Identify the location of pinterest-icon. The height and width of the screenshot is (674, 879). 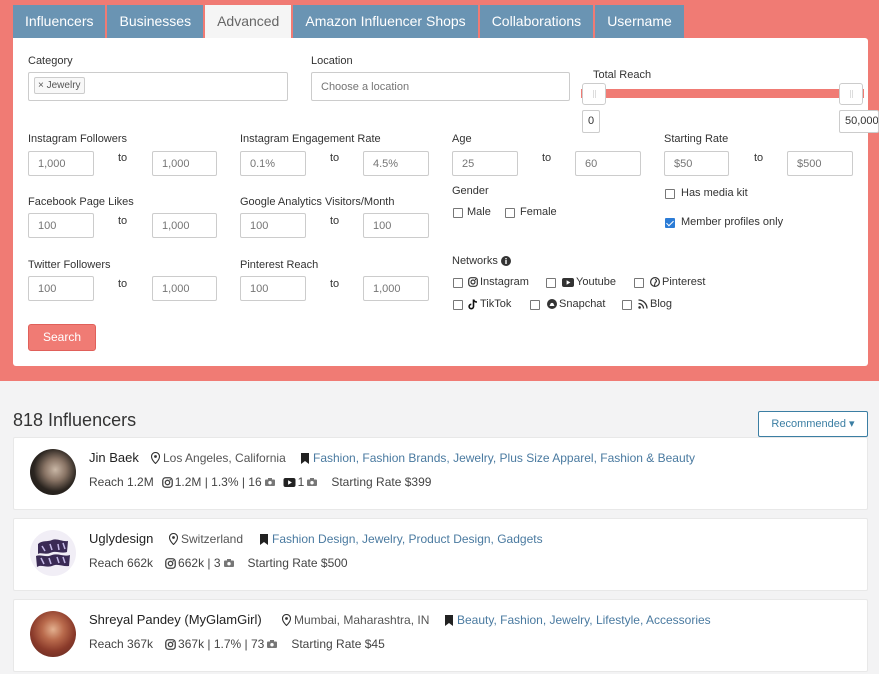
(655, 282).